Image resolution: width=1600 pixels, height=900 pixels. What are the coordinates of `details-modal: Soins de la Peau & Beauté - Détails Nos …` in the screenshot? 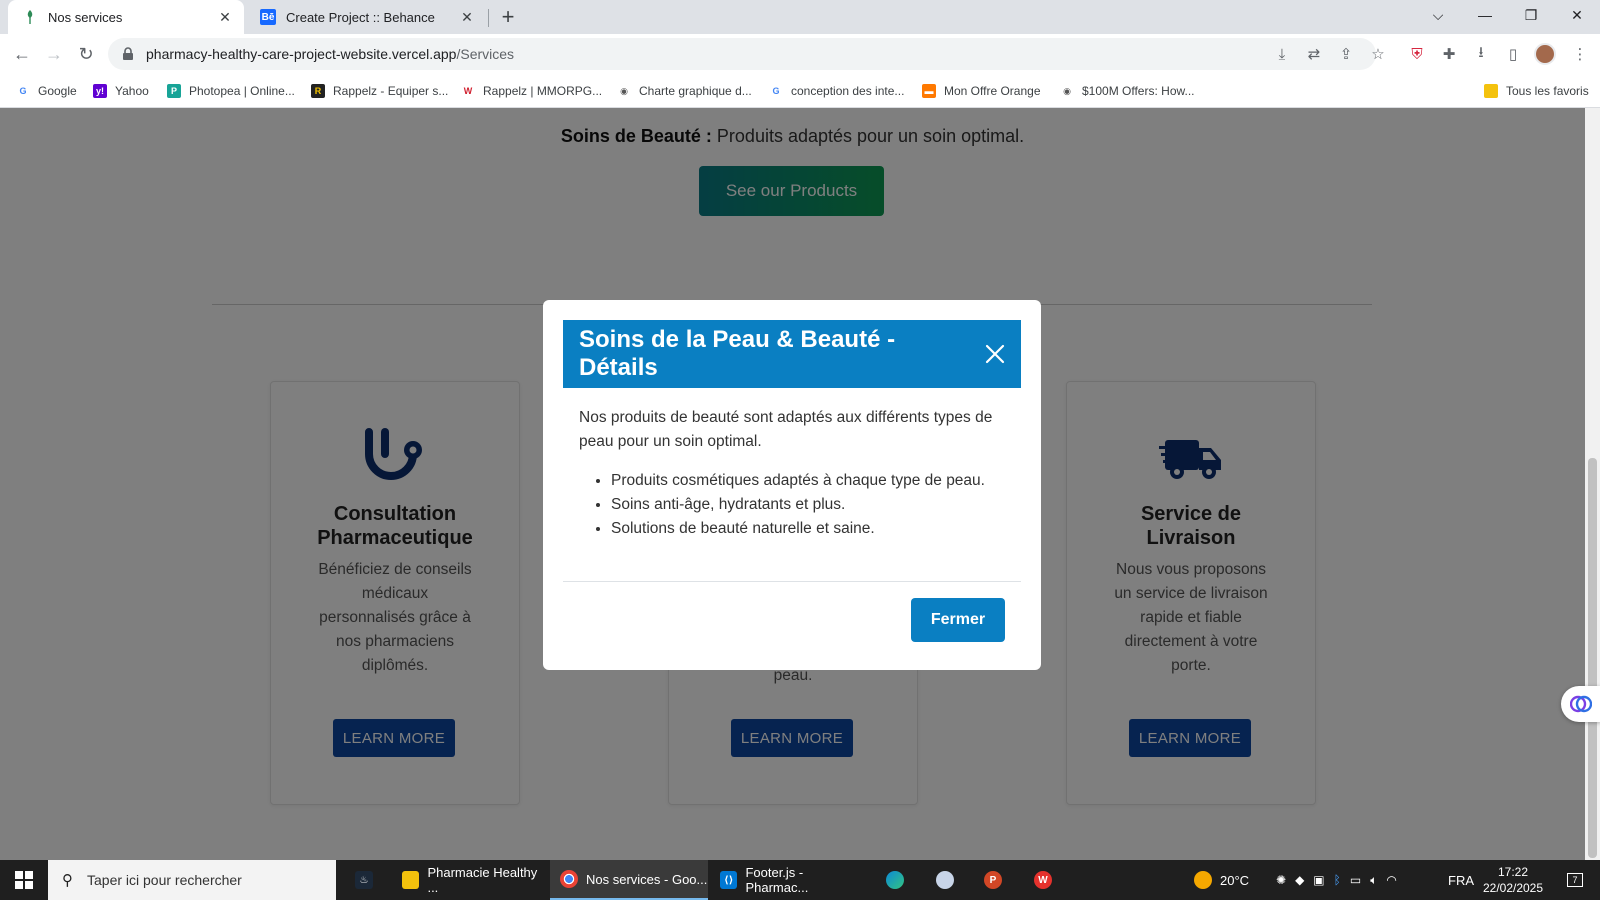 It's located at (792, 485).